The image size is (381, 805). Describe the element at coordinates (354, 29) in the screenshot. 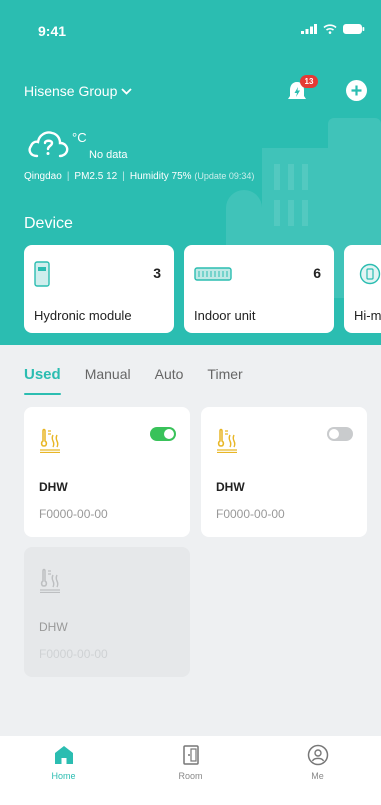

I see `battery-icon` at that location.